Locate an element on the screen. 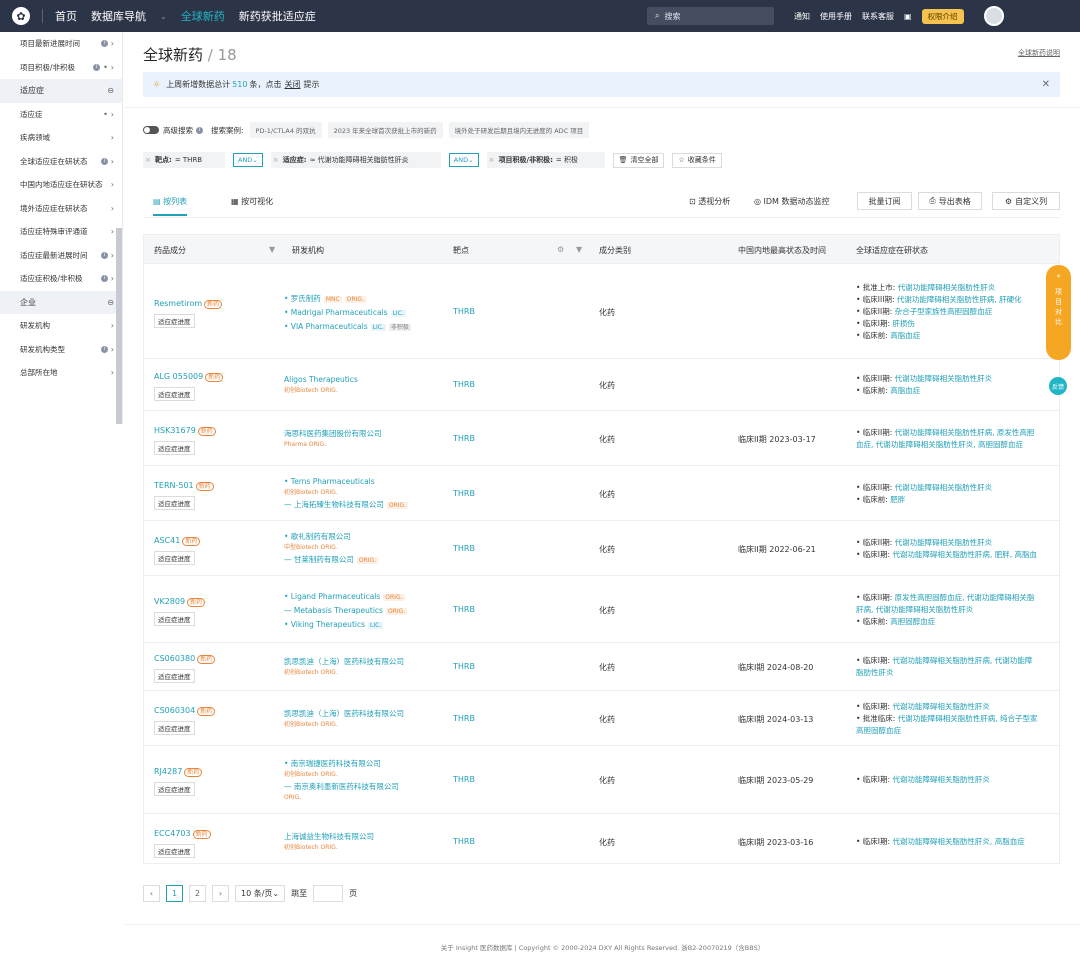 This screenshot has height=968, width=1080. org-entry: • 南京瑞捷医药科技有限公司 is located at coordinates (341, 763).